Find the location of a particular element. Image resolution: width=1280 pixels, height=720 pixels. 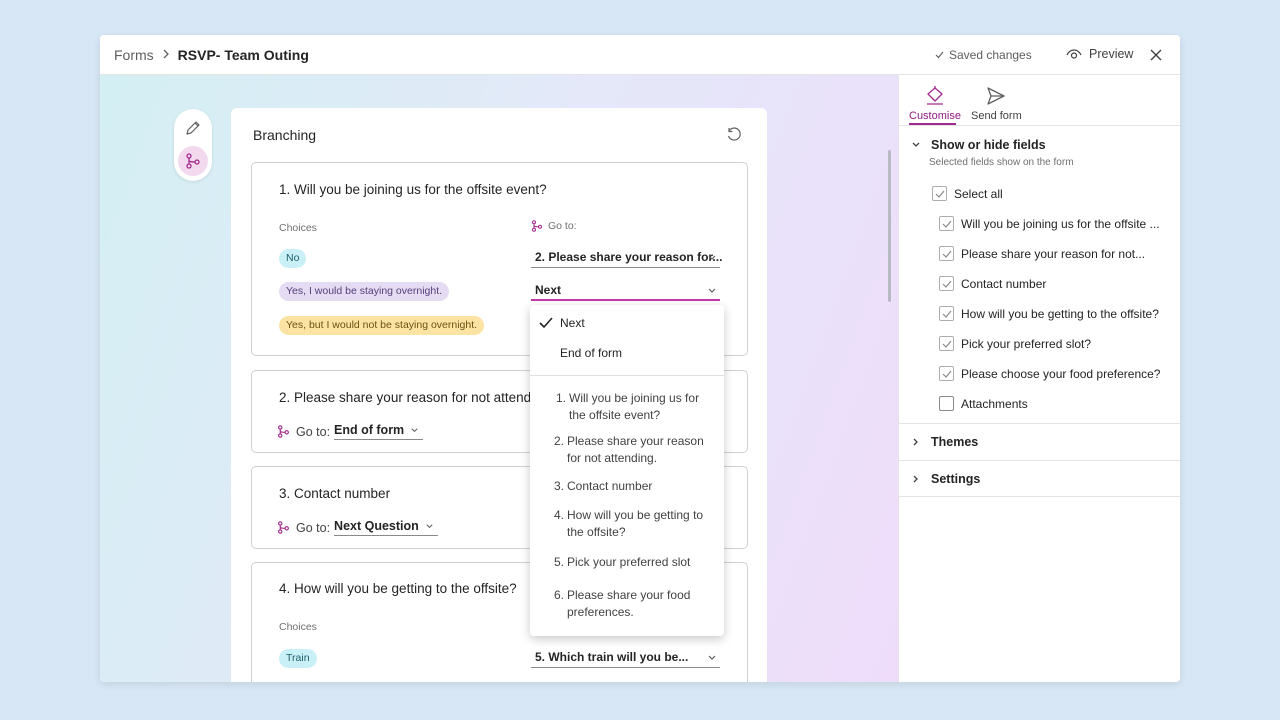

section-settings: Settings is located at coordinates (945, 479).